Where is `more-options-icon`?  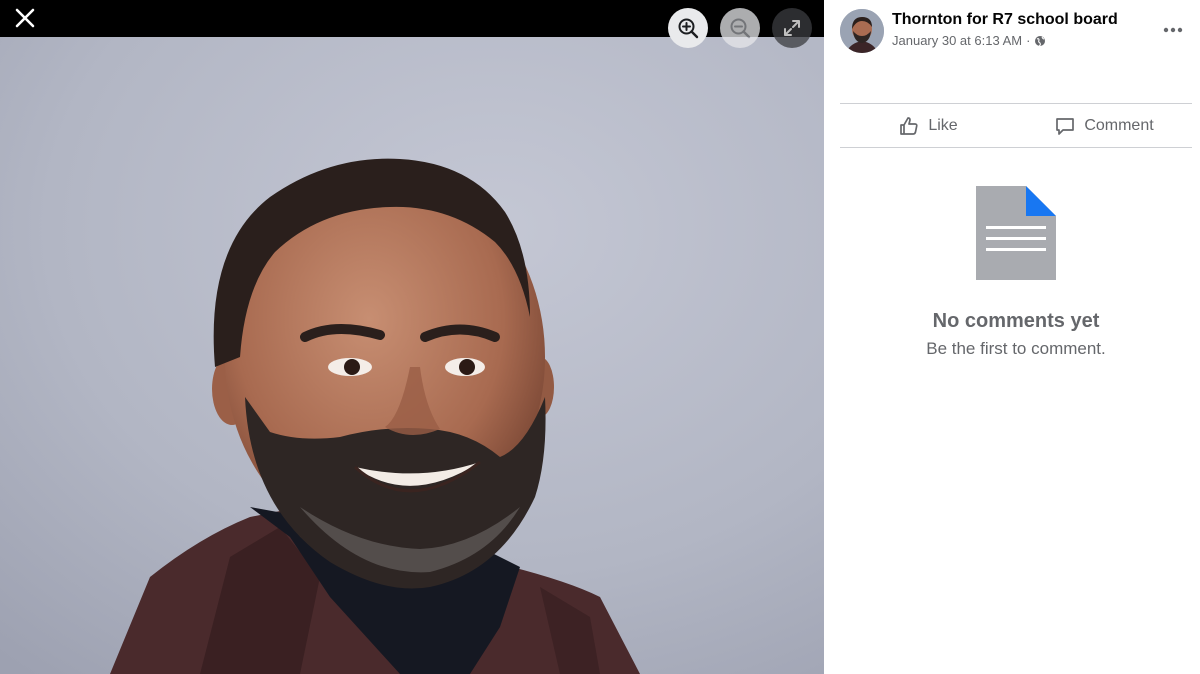 more-options-icon is located at coordinates (1173, 30).